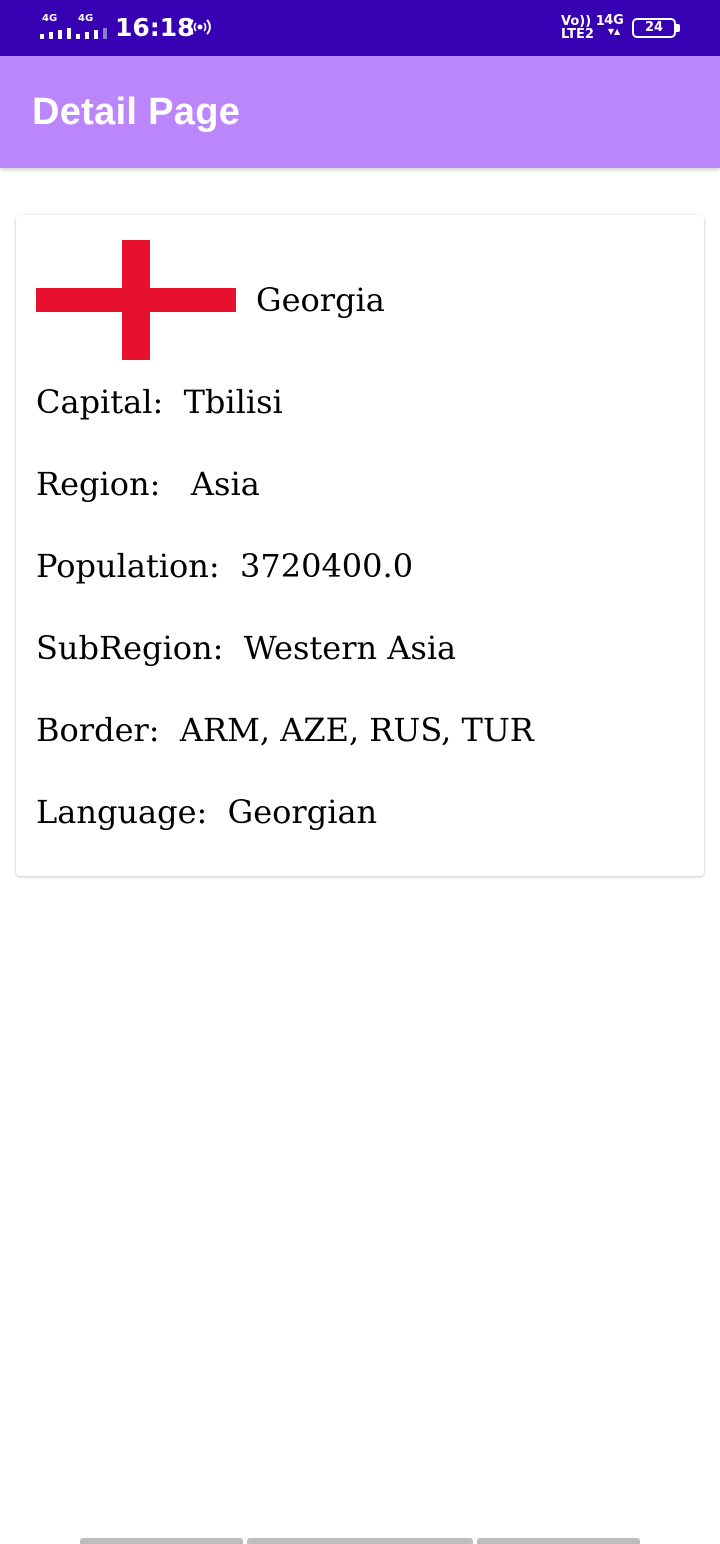 This screenshot has width=720, height=1544. I want to click on region-row: Region: Asia, so click(148, 484).